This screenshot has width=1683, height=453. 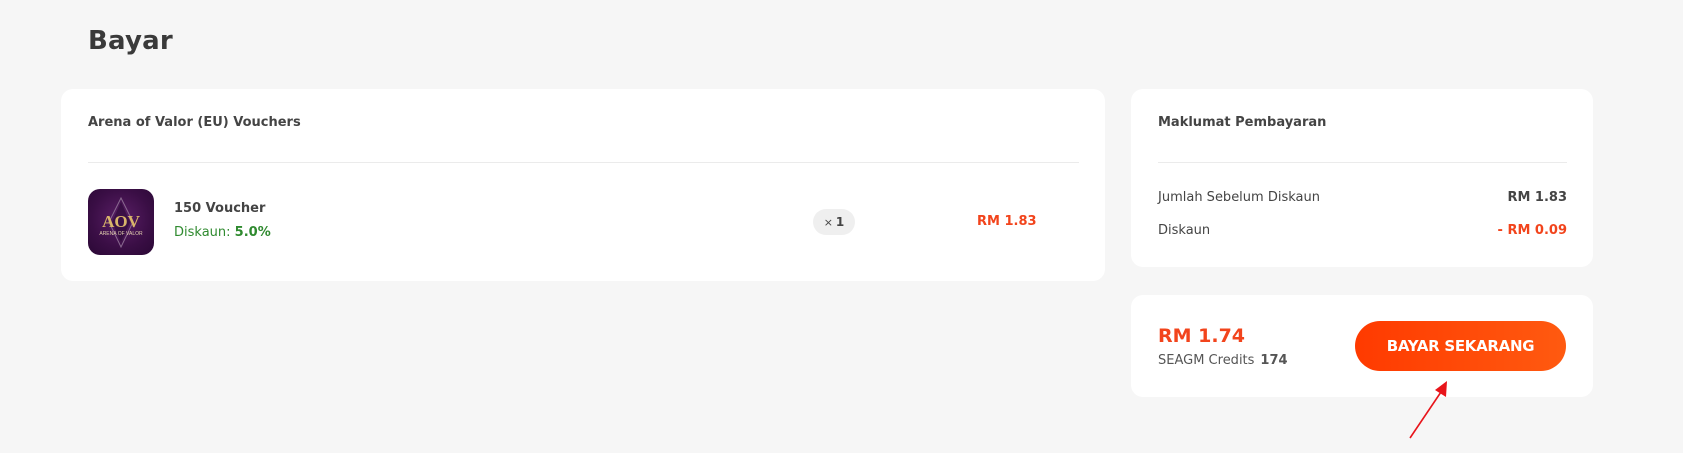 I want to click on quantity-badge: × 1, so click(x=834, y=222).